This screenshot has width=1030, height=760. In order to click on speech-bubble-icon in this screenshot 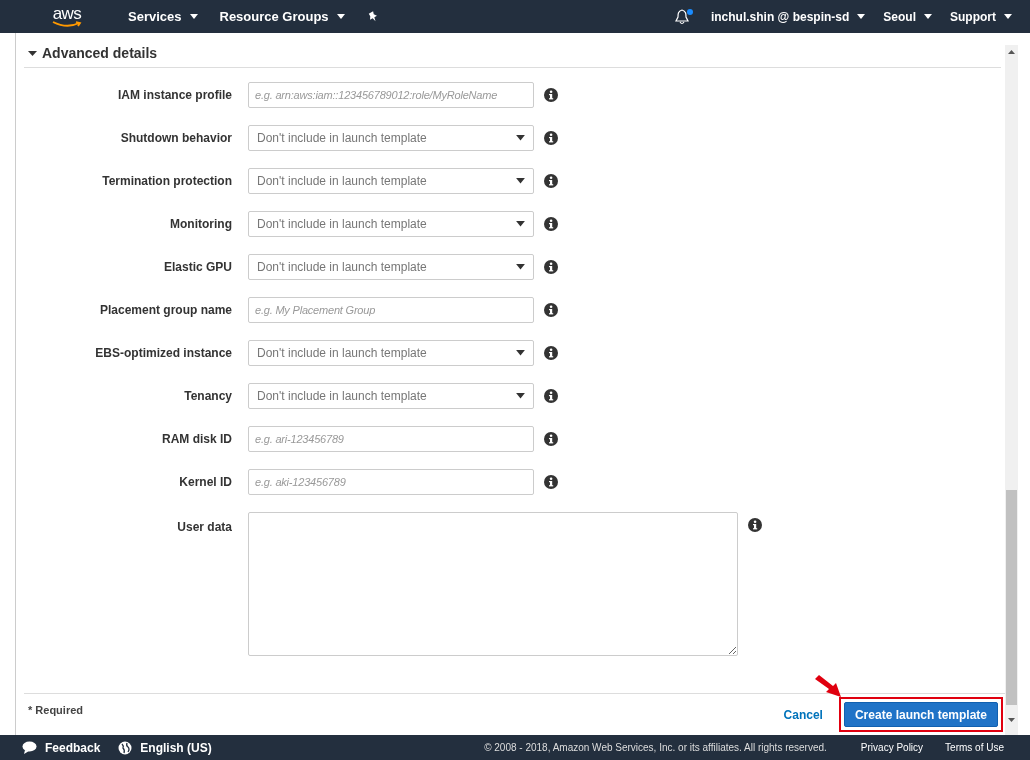, I will do `click(29, 747)`.